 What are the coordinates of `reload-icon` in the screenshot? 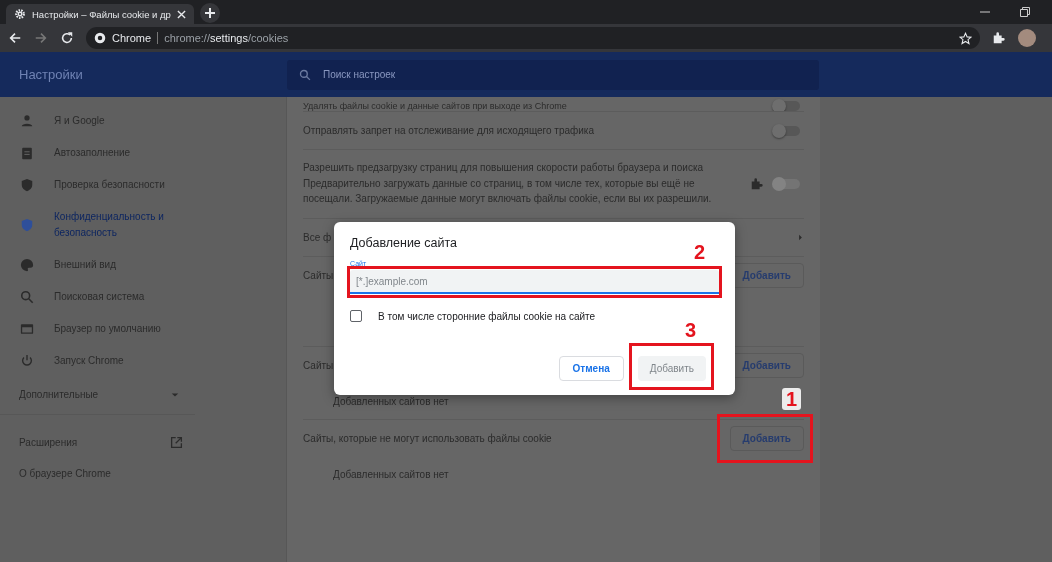 It's located at (67, 38).